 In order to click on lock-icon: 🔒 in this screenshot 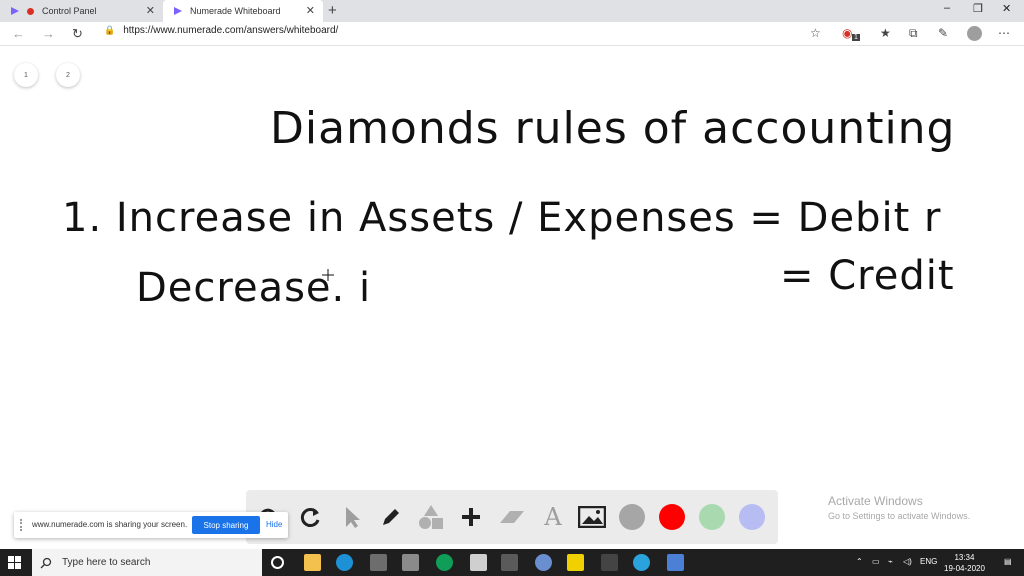, I will do `click(110, 30)`.